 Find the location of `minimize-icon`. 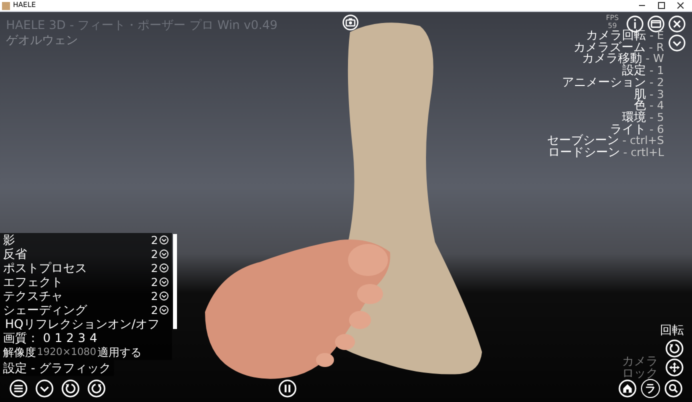

minimize-icon is located at coordinates (642, 5).